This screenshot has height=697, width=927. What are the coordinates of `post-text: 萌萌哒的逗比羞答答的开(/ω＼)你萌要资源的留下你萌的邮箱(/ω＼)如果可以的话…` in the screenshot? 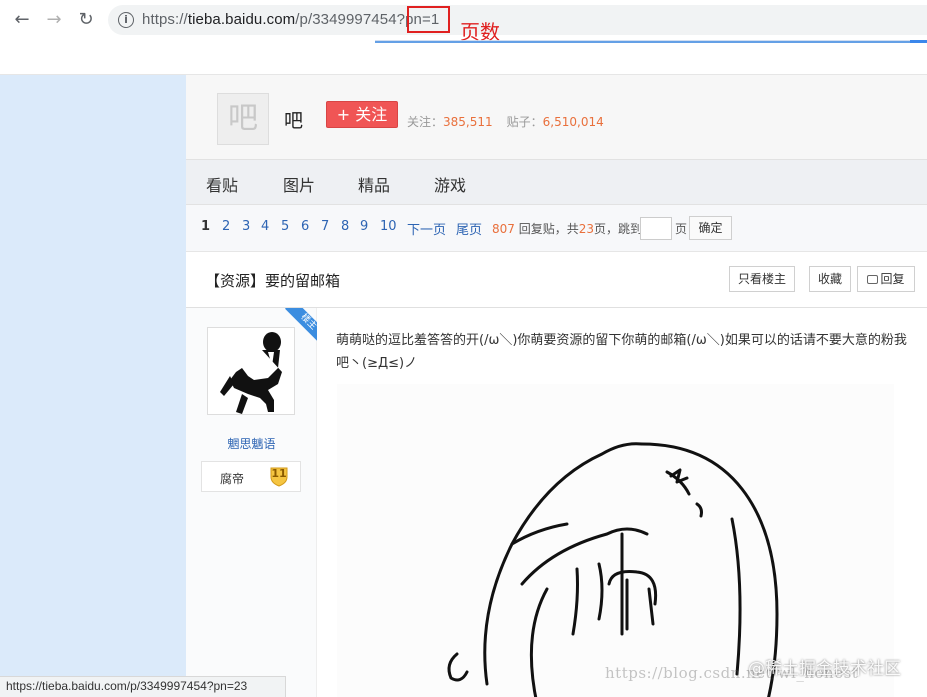 It's located at (621, 352).